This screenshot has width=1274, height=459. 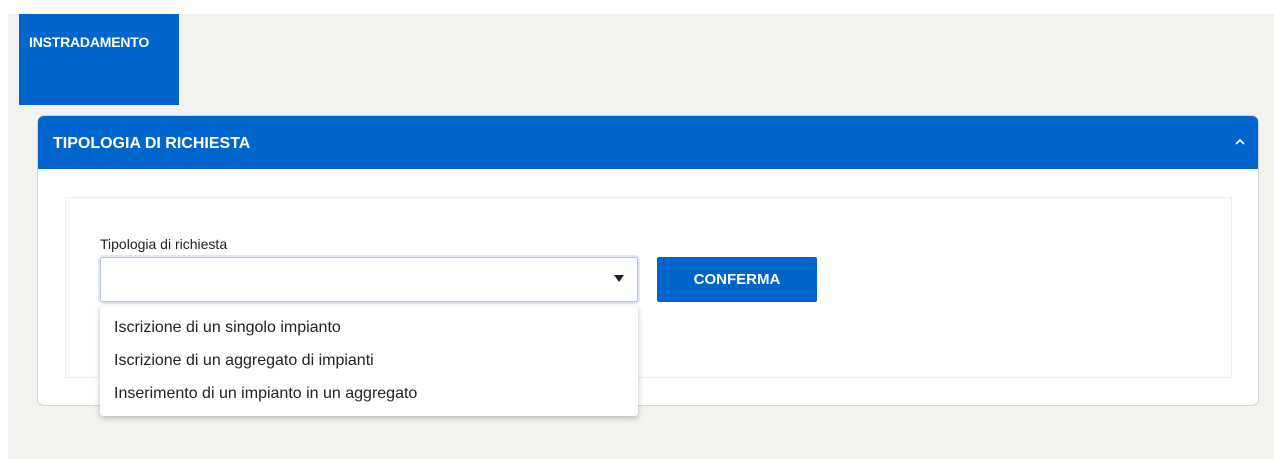 What do you see at coordinates (619, 278) in the screenshot?
I see `caret-down-icon` at bounding box center [619, 278].